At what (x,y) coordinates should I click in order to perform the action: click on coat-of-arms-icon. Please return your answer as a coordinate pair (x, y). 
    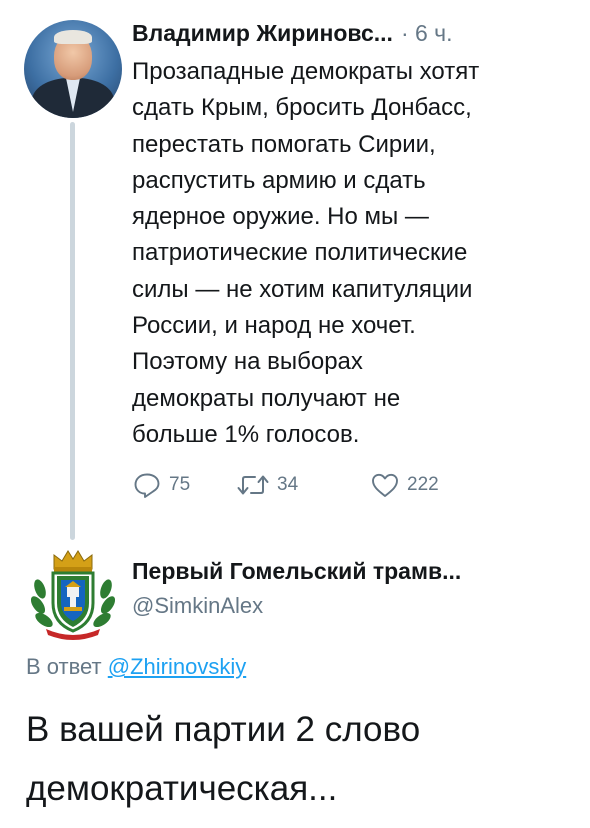
    Looking at the image, I should click on (73, 595).